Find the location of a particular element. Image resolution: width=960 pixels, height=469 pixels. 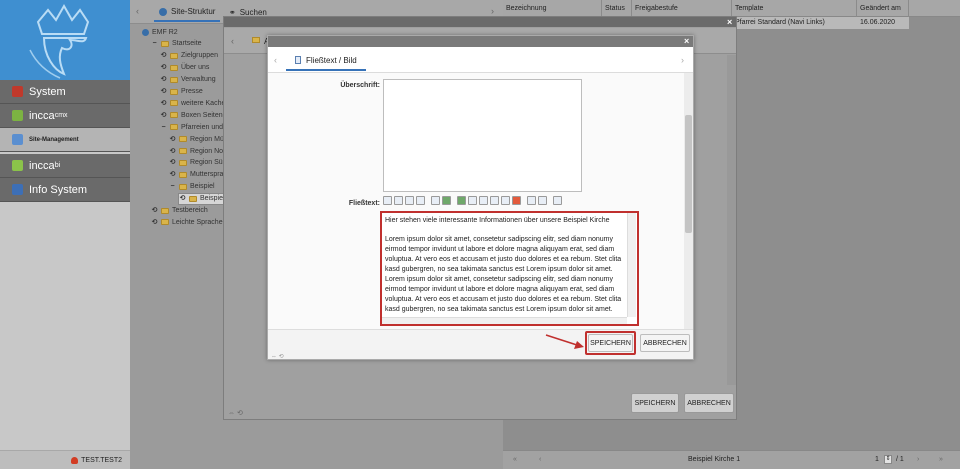

cancel-button: ABBRECHEN is located at coordinates (665, 343).